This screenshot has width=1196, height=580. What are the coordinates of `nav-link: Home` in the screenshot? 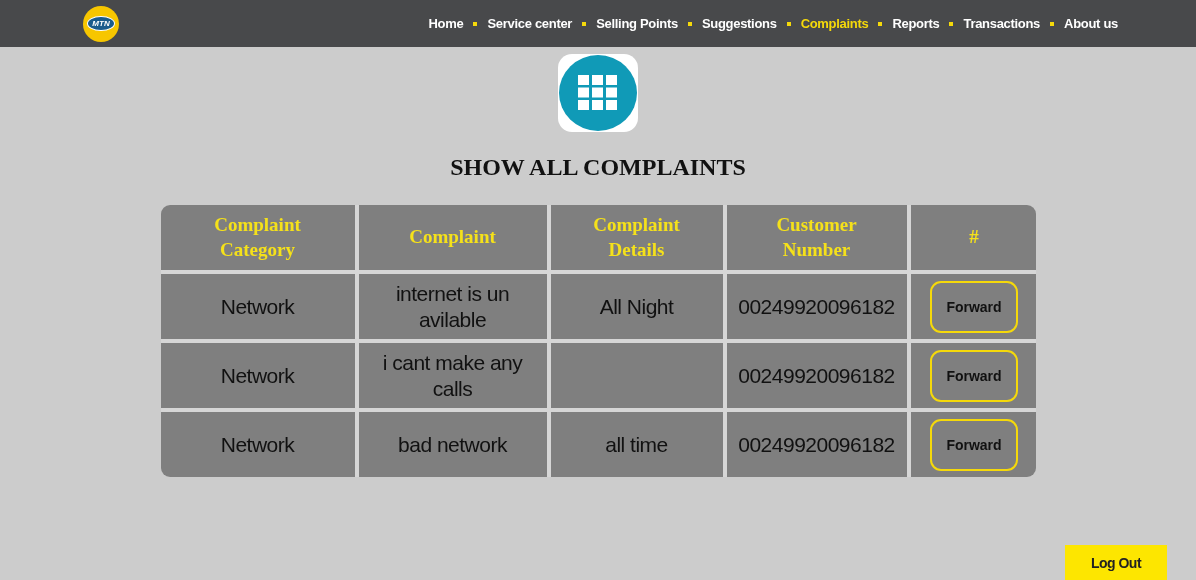 It's located at (446, 23).